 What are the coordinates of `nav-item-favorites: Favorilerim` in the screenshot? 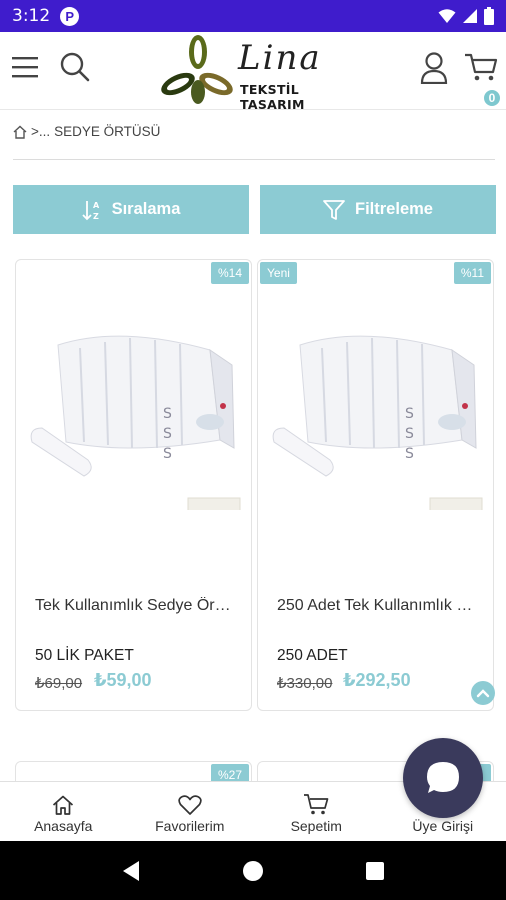 It's located at (190, 811).